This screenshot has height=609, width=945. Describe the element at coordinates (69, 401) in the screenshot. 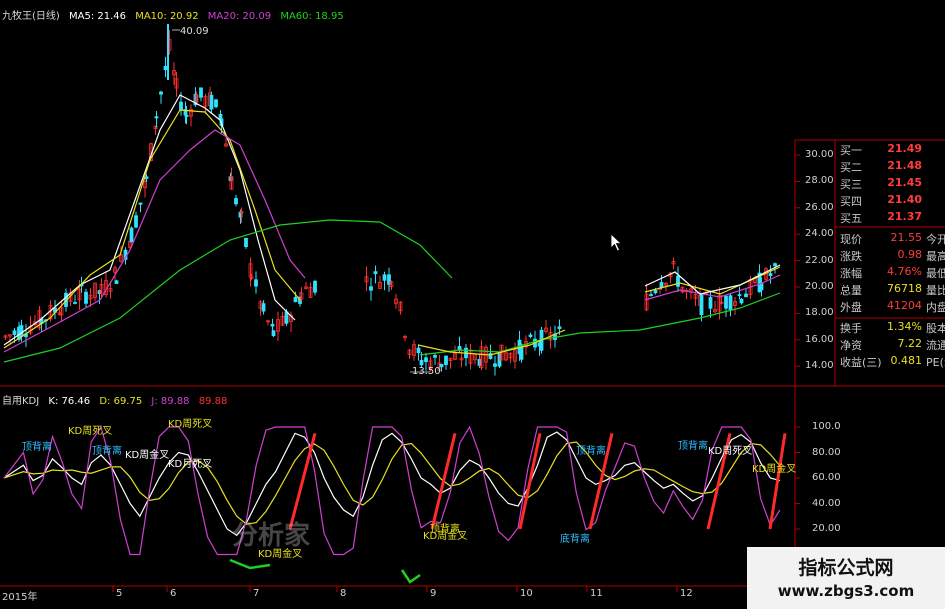

I see `kdj-k-value: K: 76.46` at that location.